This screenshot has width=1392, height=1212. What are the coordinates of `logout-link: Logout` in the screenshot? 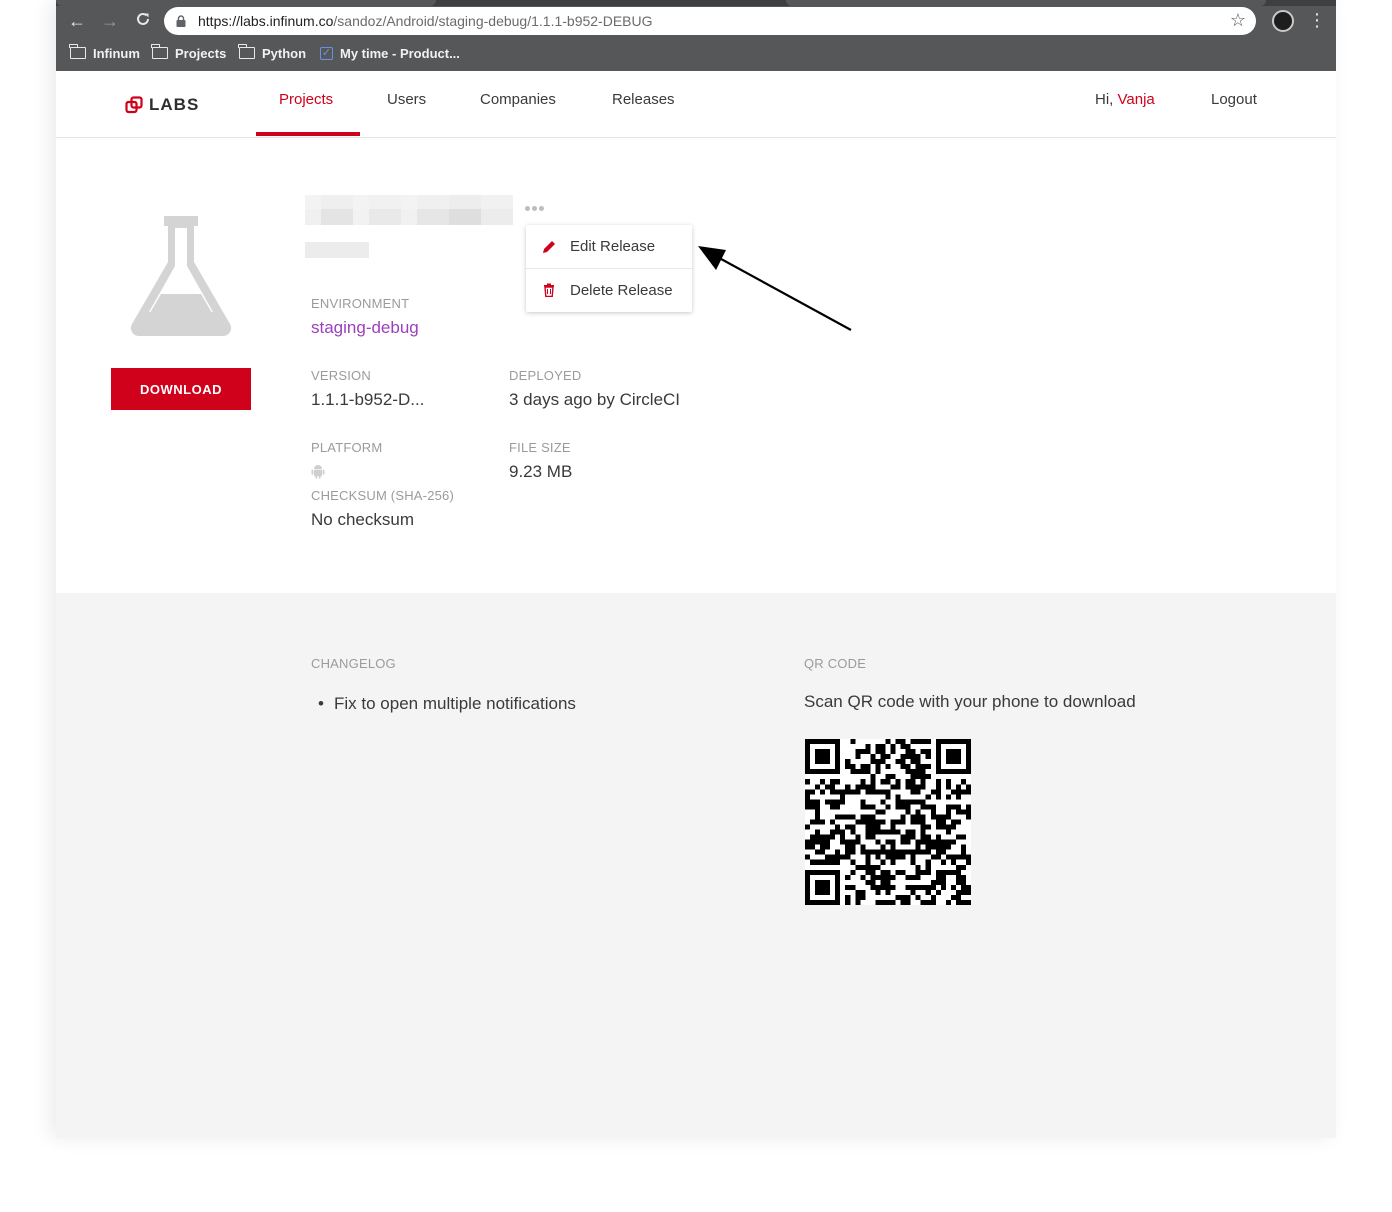 It's located at (1234, 99).